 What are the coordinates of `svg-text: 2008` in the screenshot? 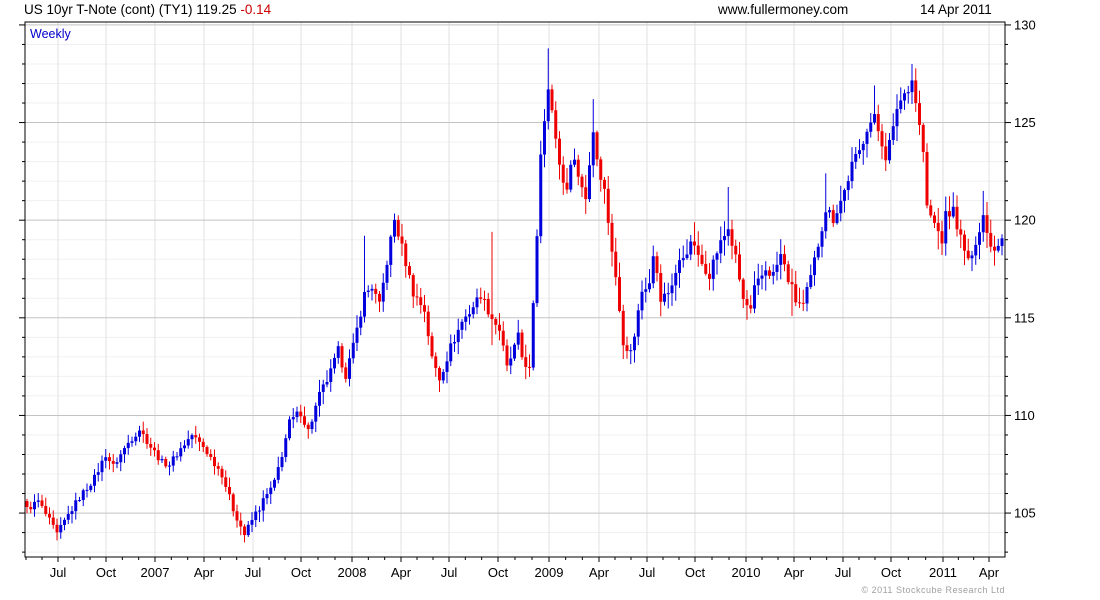 It's located at (352, 572).